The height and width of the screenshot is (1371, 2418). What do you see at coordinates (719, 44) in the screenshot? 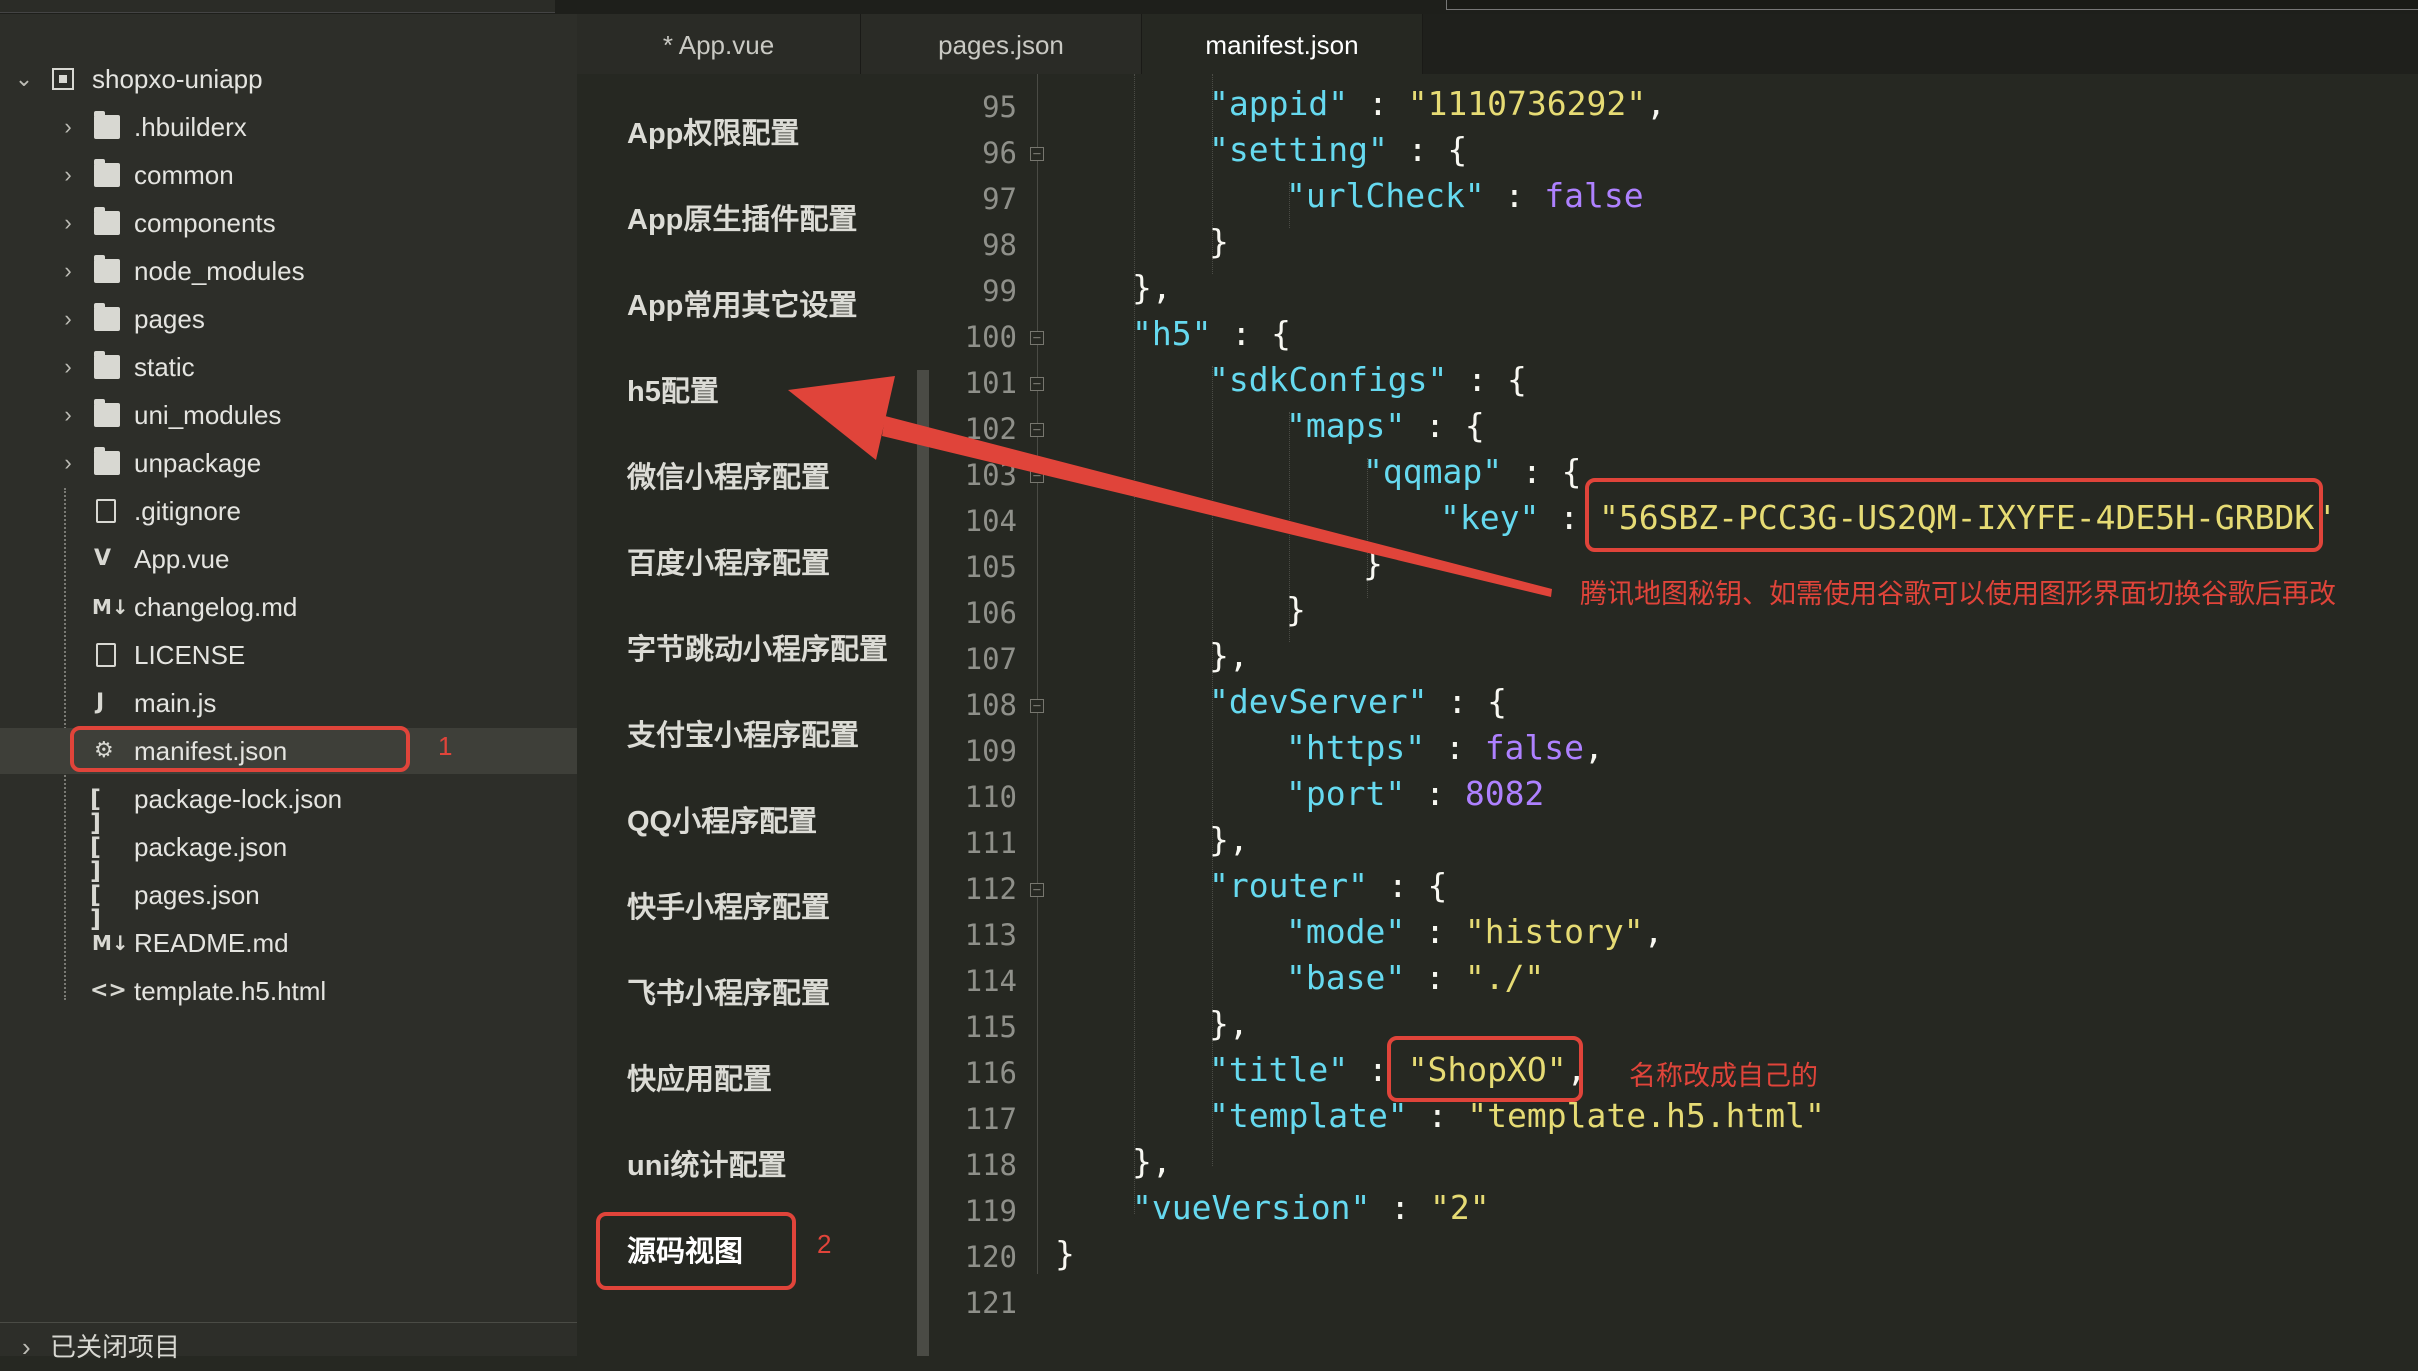
I see `tab-app-vue: * App.vue` at bounding box center [719, 44].